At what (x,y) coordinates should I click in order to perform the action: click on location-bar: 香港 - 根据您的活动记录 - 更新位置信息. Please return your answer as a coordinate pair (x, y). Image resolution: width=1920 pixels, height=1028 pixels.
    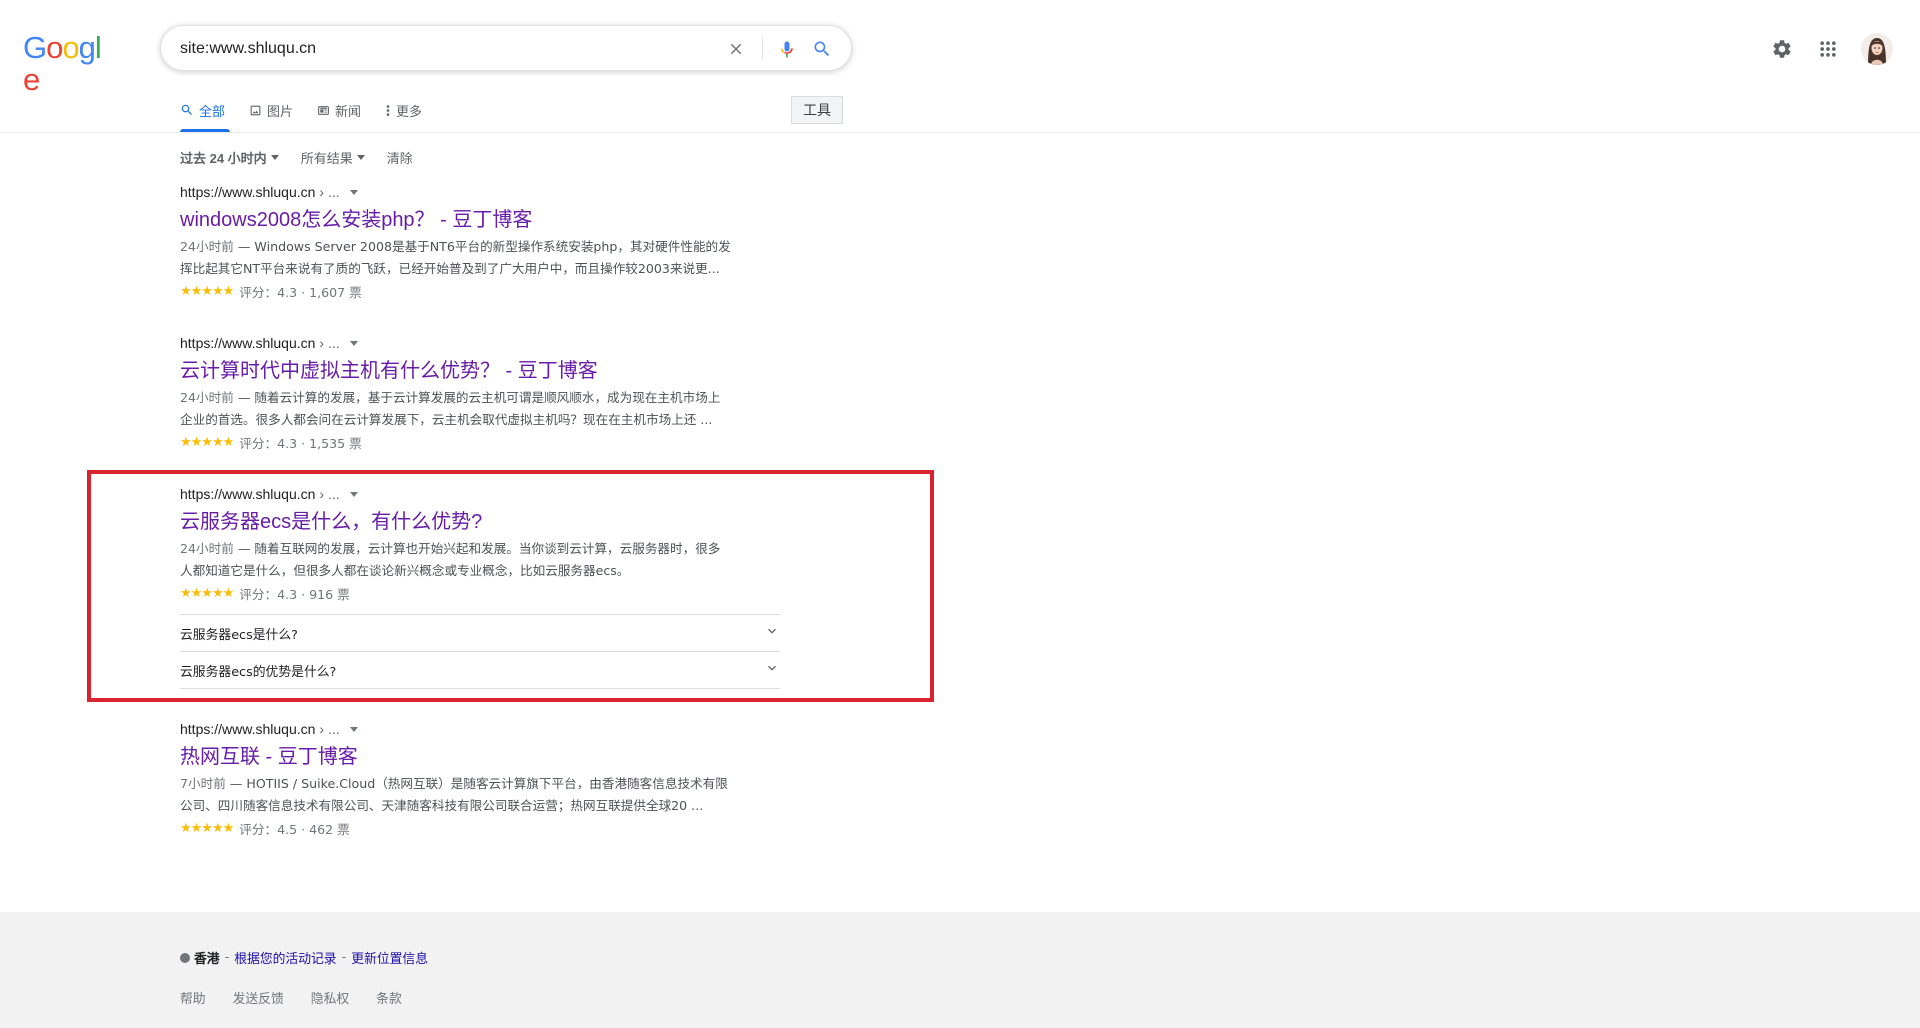
    Looking at the image, I should click on (304, 957).